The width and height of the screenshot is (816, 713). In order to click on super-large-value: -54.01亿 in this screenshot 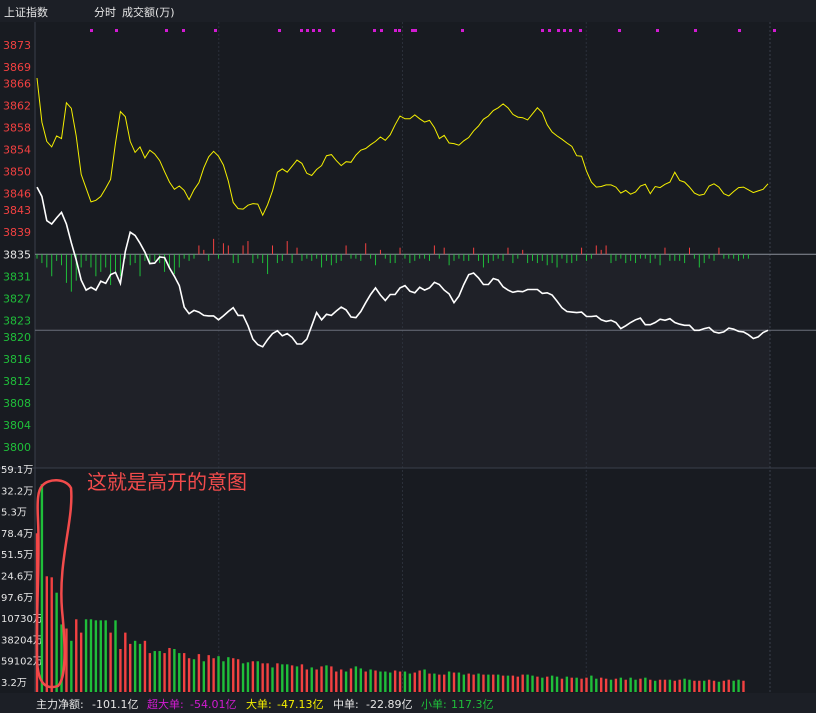, I will do `click(213, 704)`.